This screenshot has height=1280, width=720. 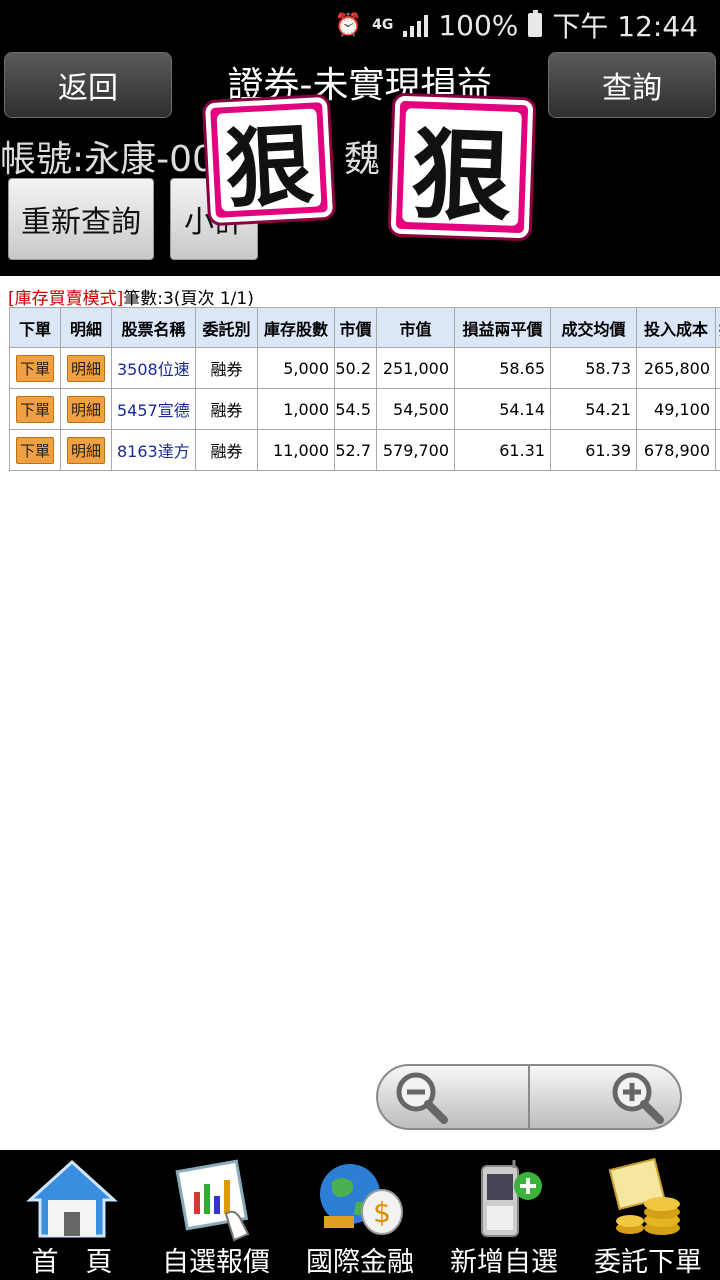 What do you see at coordinates (107, 159) in the screenshot?
I see `account-number: 帳號:永康-00` at bounding box center [107, 159].